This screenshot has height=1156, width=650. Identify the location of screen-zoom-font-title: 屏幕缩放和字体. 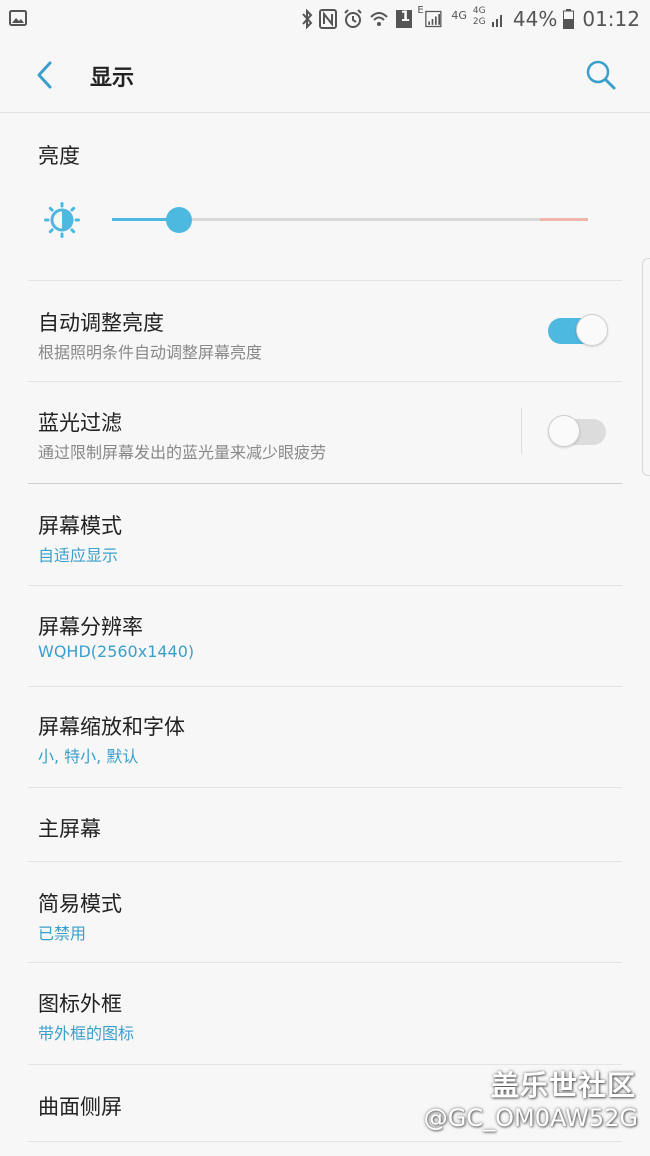
(111, 727).